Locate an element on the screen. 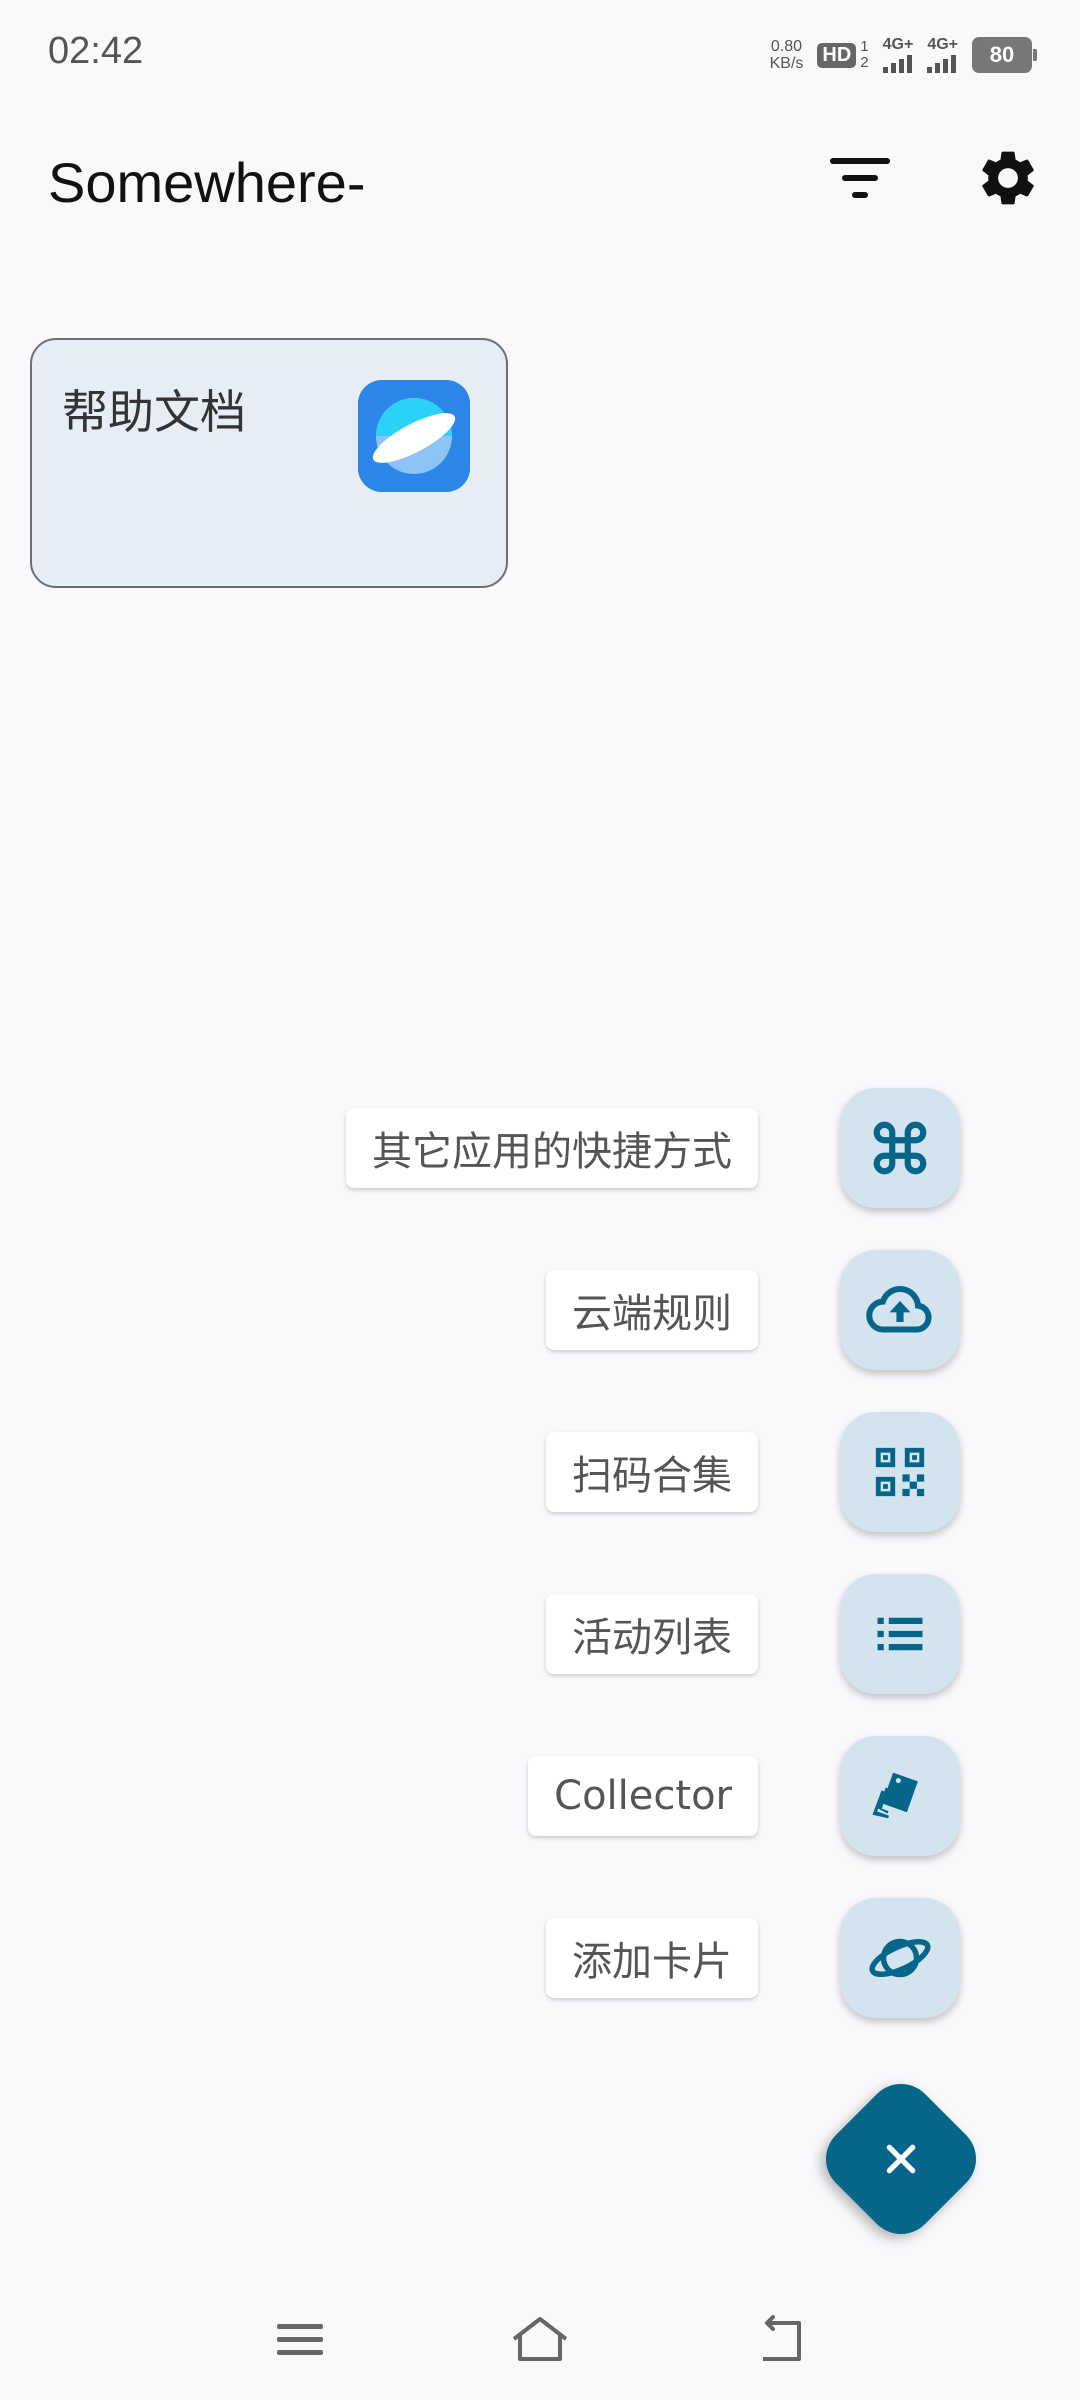 The width and height of the screenshot is (1080, 2400). dial-button-activity-list is located at coordinates (900, 1634).